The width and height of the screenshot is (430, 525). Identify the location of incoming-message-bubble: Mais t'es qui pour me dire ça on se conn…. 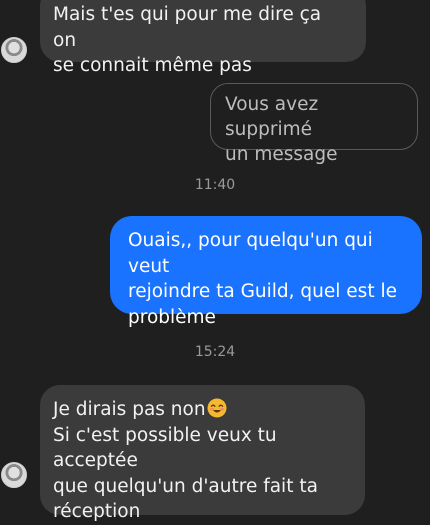
(203, 38).